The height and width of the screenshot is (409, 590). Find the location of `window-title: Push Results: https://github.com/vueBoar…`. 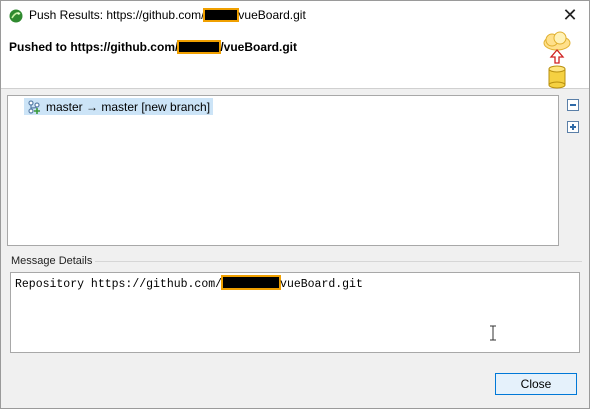

window-title: Push Results: https://github.com/vueBoar… is located at coordinates (167, 15).